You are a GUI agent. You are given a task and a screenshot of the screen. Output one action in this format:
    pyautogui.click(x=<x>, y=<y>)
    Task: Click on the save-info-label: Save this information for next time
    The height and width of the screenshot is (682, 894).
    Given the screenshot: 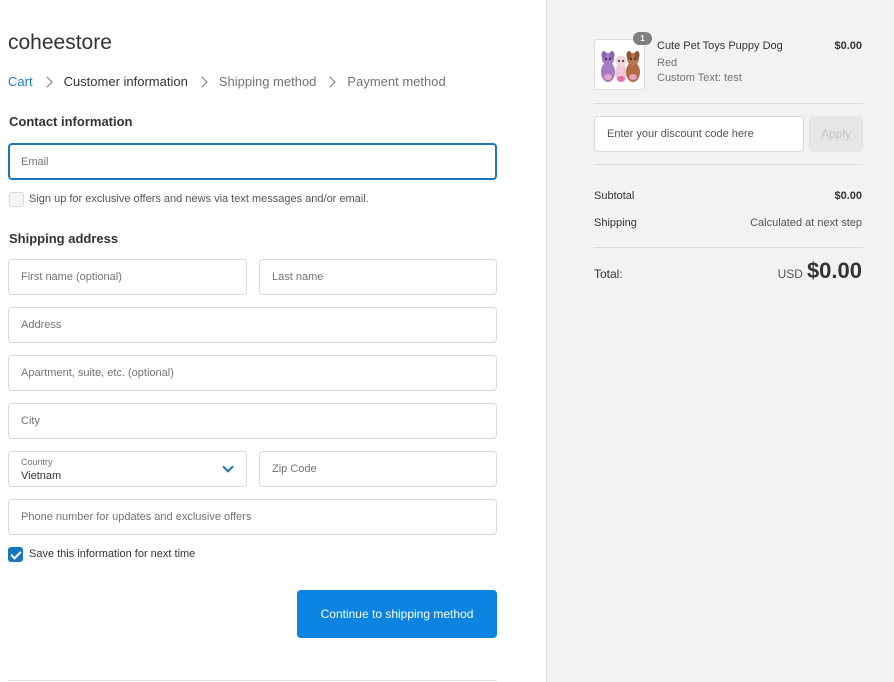 What is the action you would take?
    pyautogui.click(x=112, y=554)
    